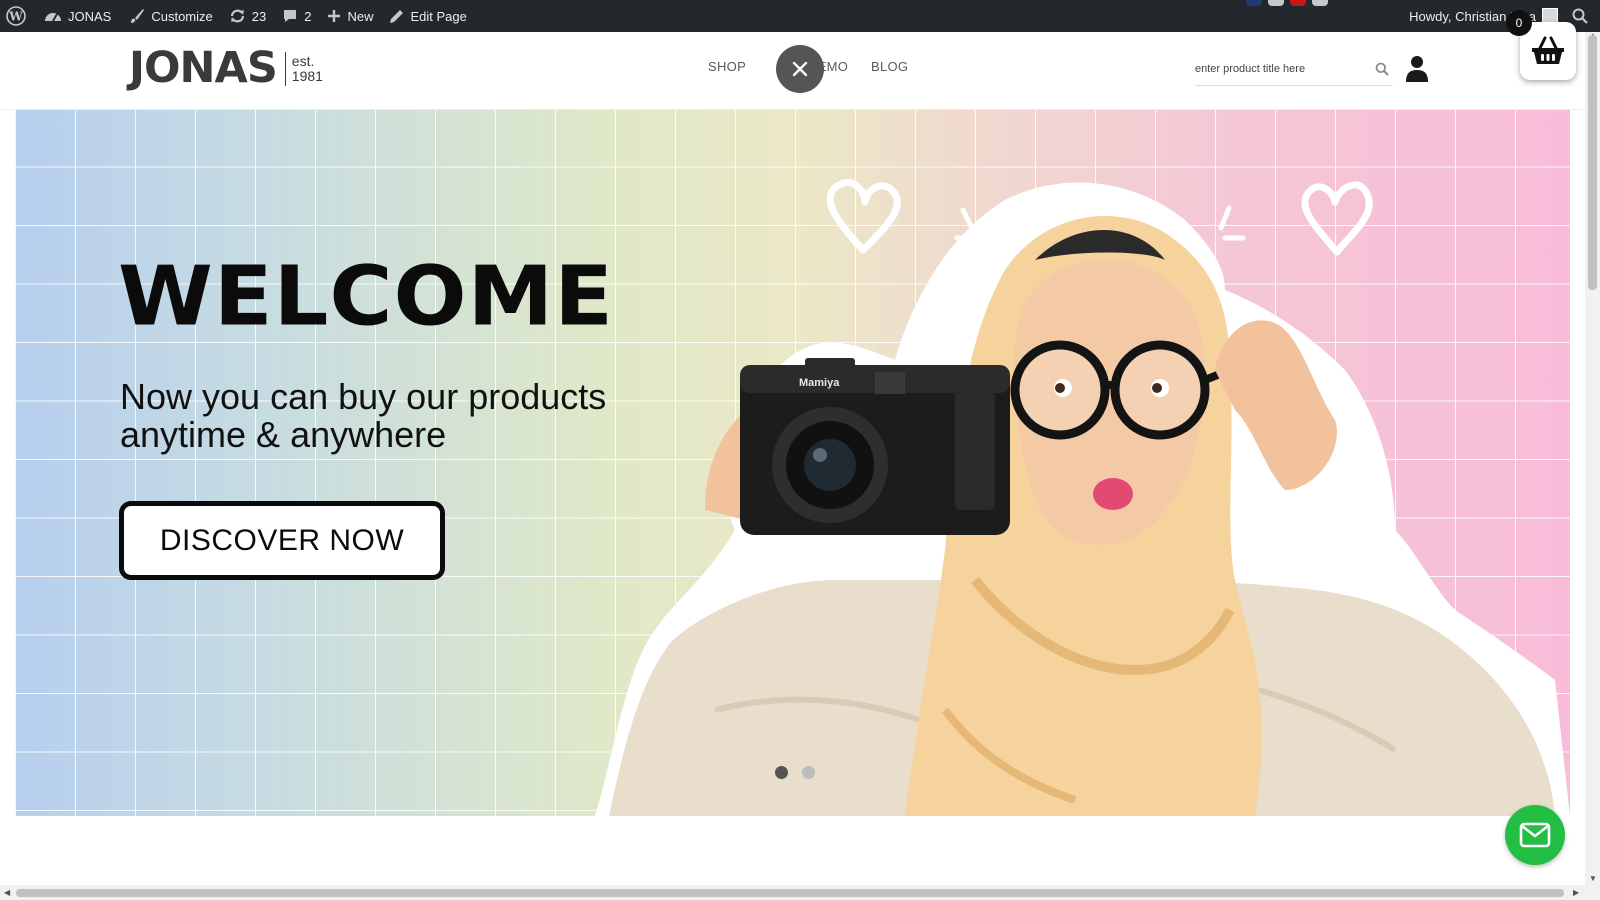  I want to click on logo-year: 1981, so click(307, 75).